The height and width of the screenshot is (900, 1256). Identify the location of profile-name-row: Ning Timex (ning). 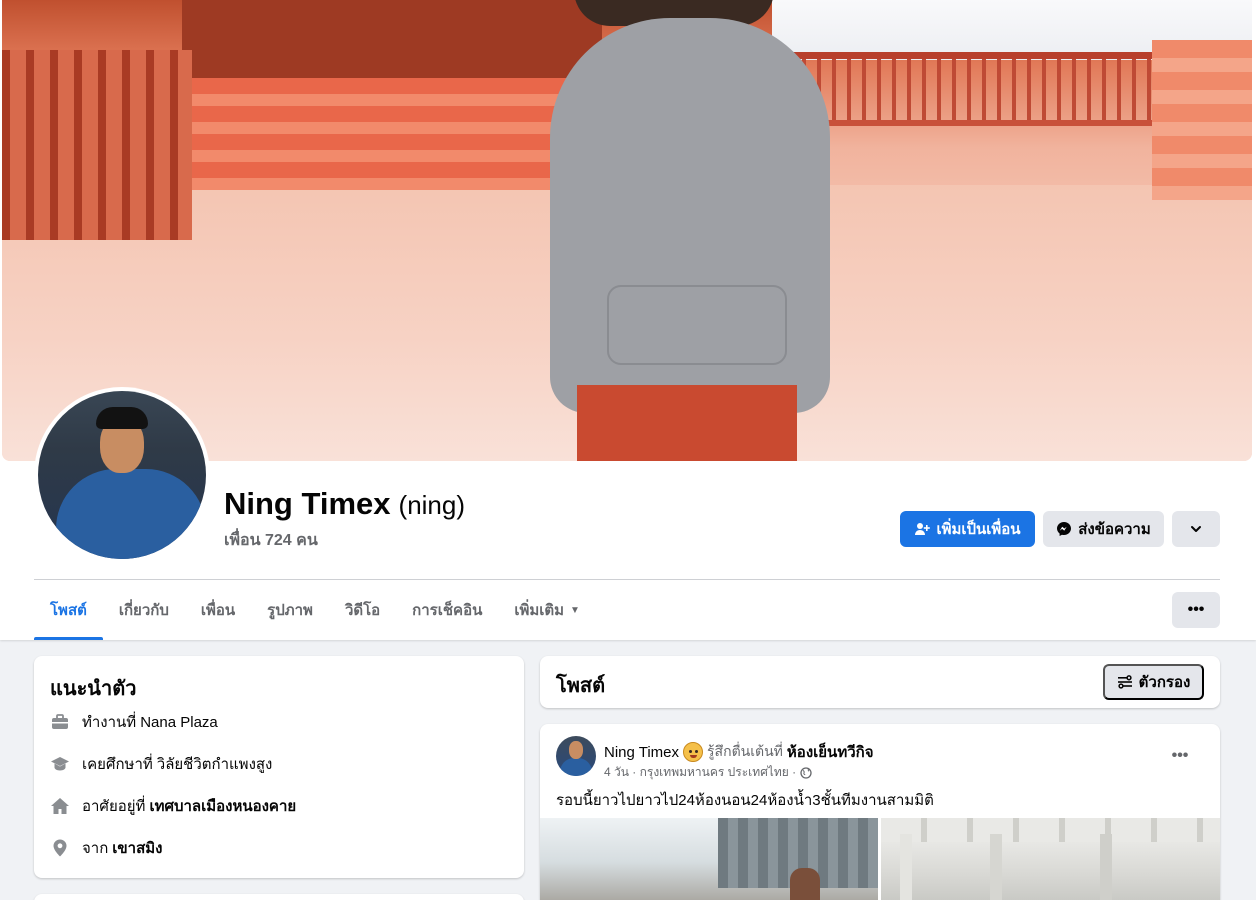
(344, 504).